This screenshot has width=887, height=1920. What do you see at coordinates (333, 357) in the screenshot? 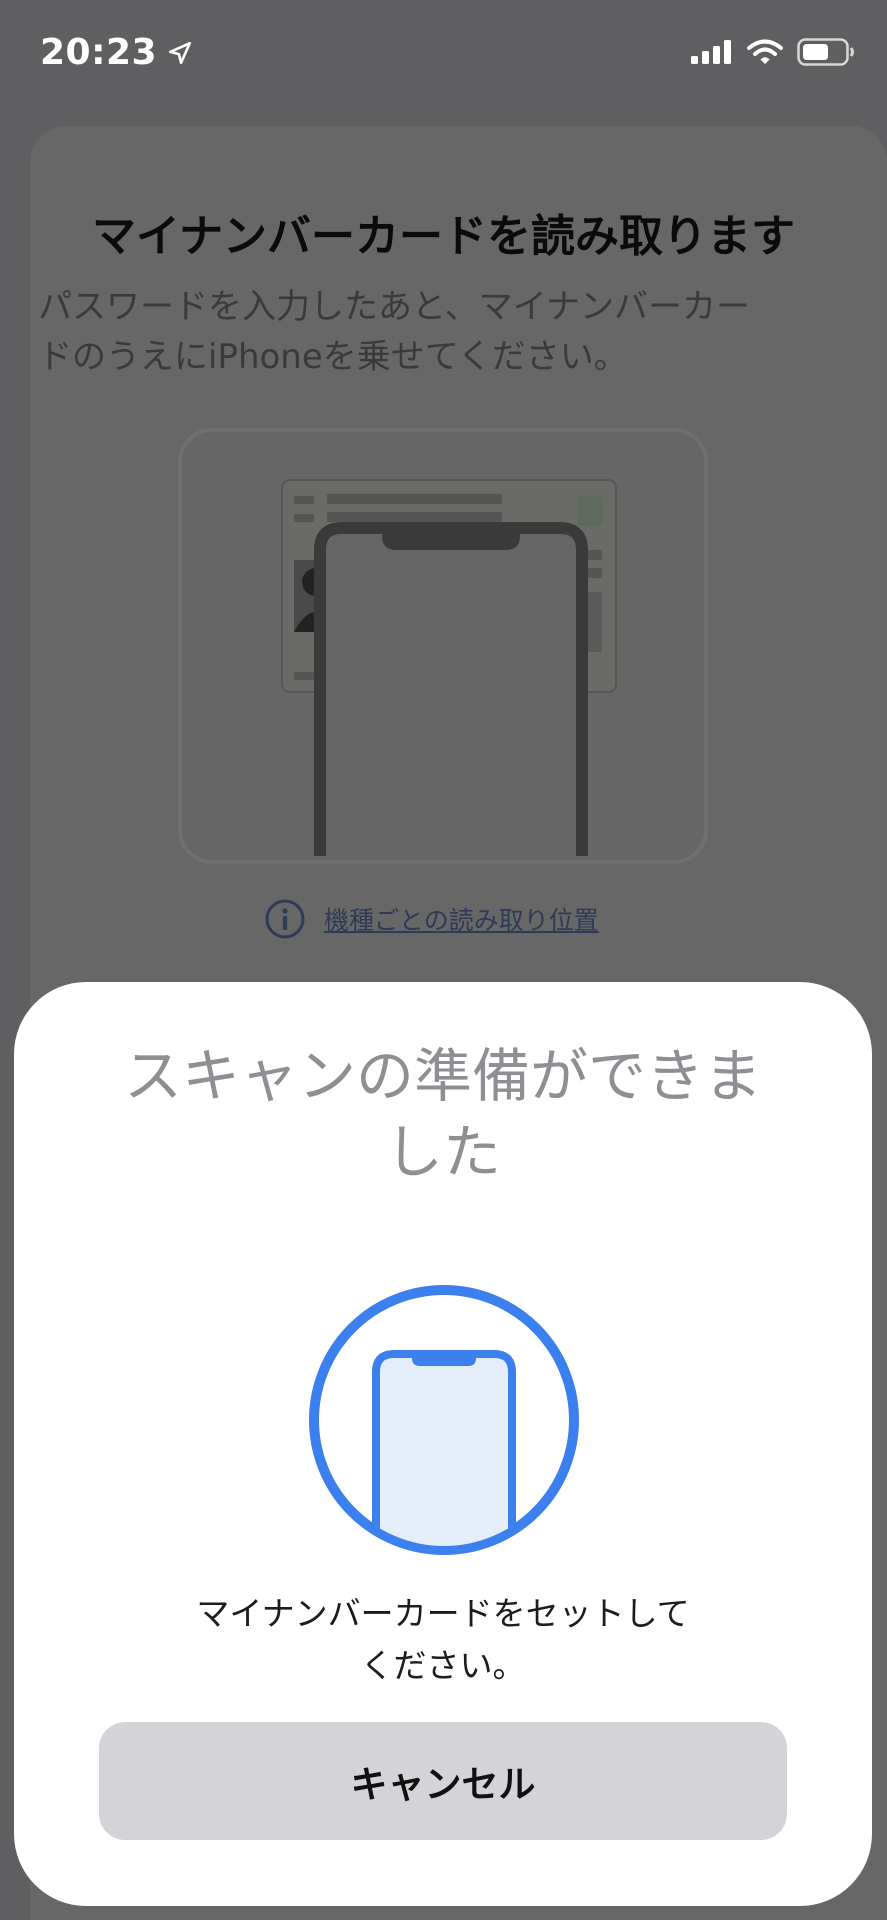
I see `page-description-line2: ドのうえにiPhoneを乗せてください。` at bounding box center [333, 357].